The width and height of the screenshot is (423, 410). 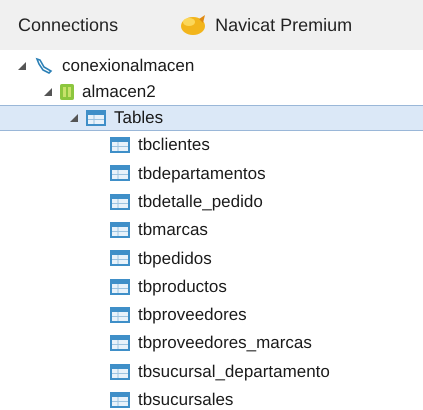 I want to click on tree-item: tbproductos, so click(x=211, y=286).